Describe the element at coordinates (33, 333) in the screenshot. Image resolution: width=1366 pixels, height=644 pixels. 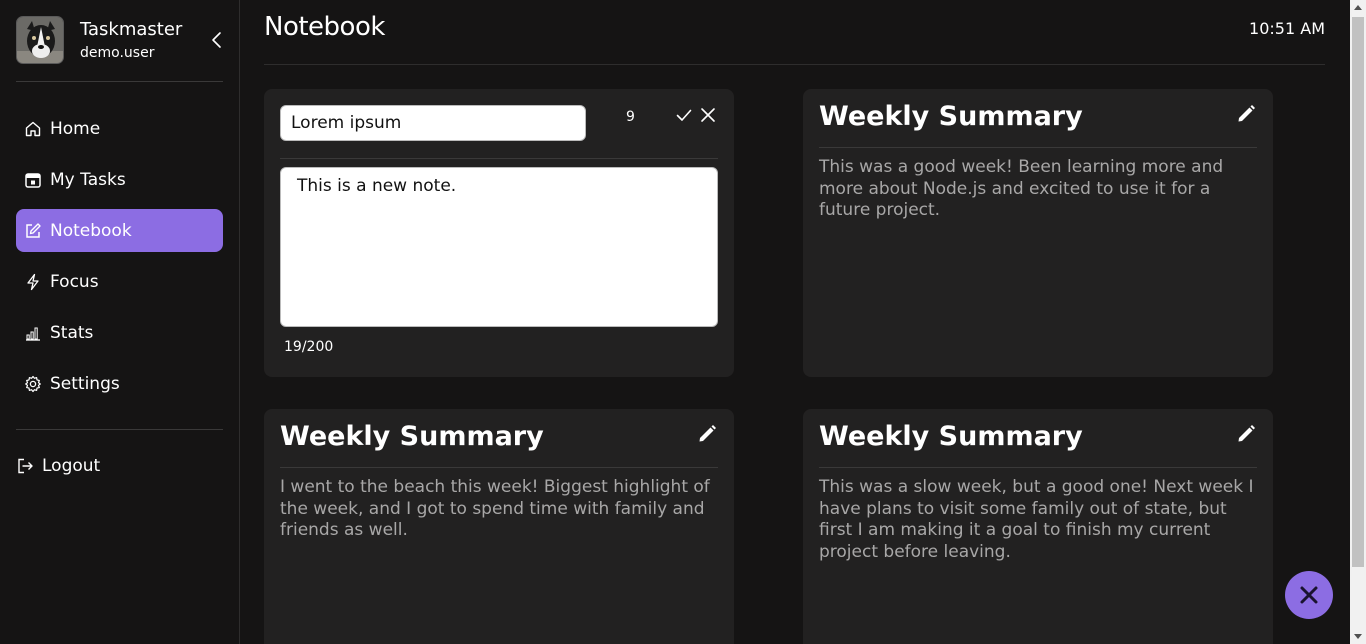
I see `bar-chart-icon` at that location.